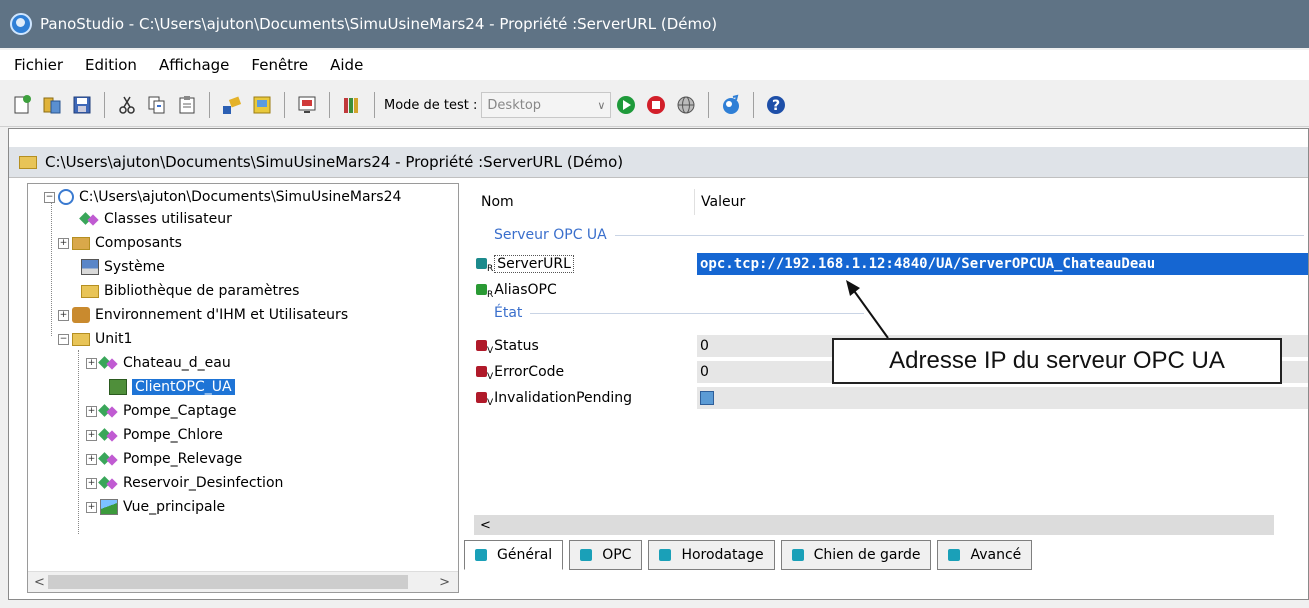 This screenshot has height=608, width=1309. What do you see at coordinates (279, 65) in the screenshot?
I see `menu-fenetre: Fenêtre` at bounding box center [279, 65].